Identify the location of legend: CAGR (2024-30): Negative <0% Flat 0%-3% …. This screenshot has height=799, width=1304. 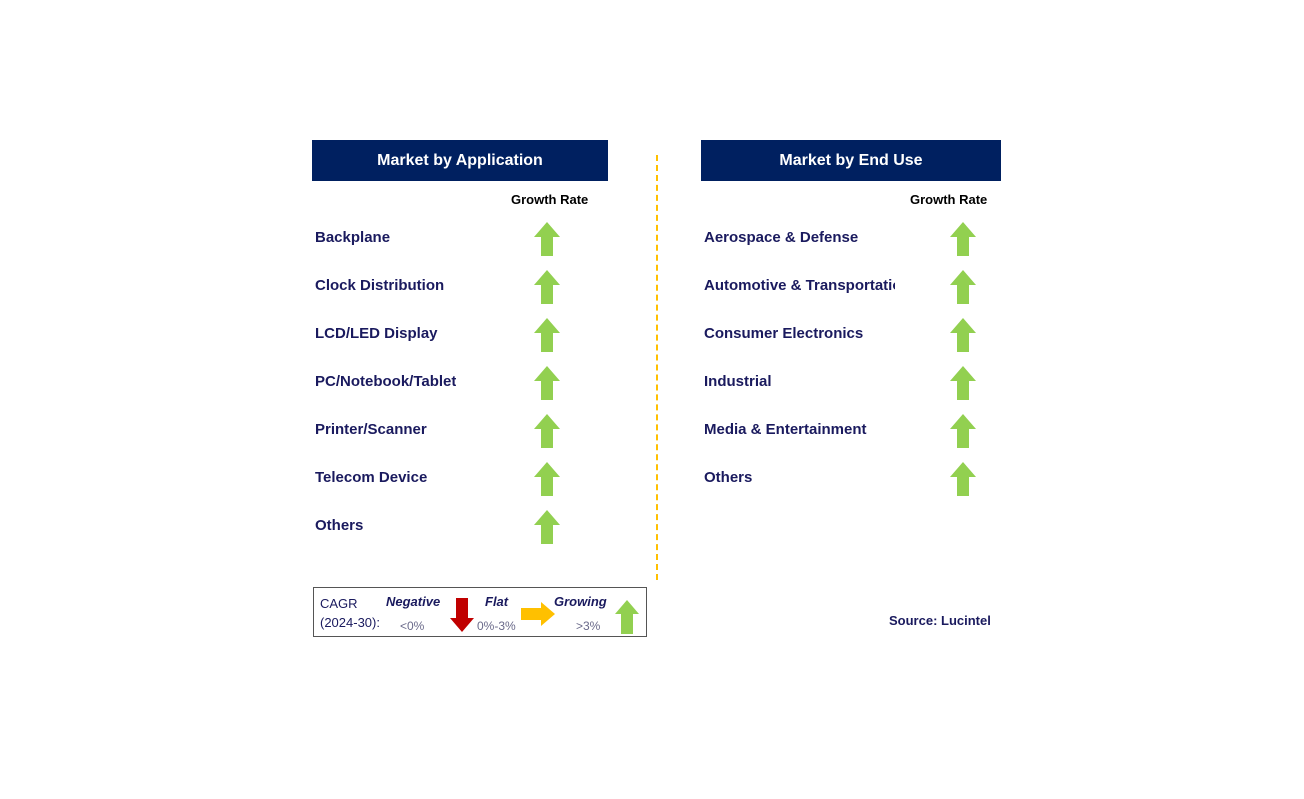
(480, 612).